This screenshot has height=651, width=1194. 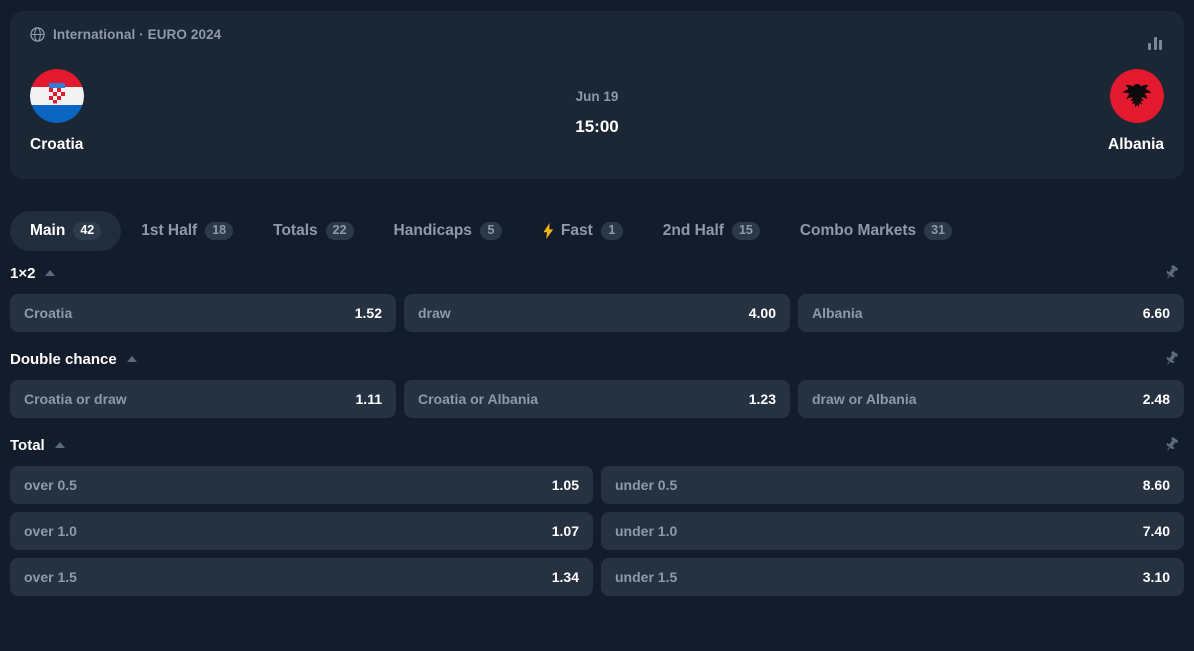 I want to click on tab-fast: Fast 1, so click(x=582, y=231).